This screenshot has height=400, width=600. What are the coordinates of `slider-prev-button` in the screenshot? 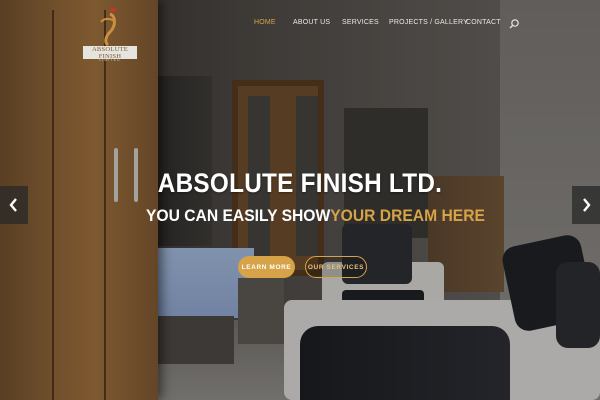 It's located at (14, 205).